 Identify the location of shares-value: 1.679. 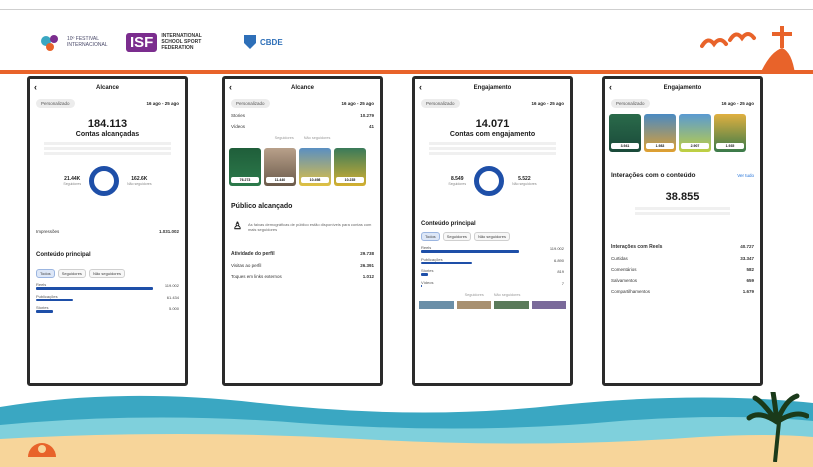
(748, 291).